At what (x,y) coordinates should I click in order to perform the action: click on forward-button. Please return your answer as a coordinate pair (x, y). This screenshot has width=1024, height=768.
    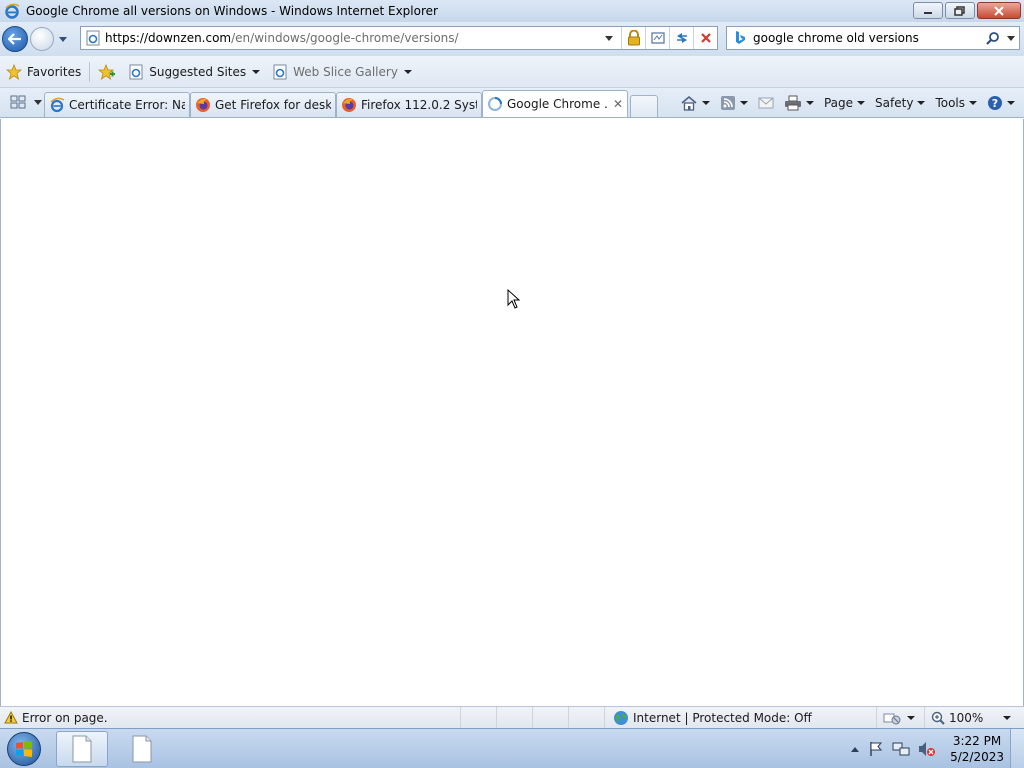
    Looking at the image, I should click on (42, 39).